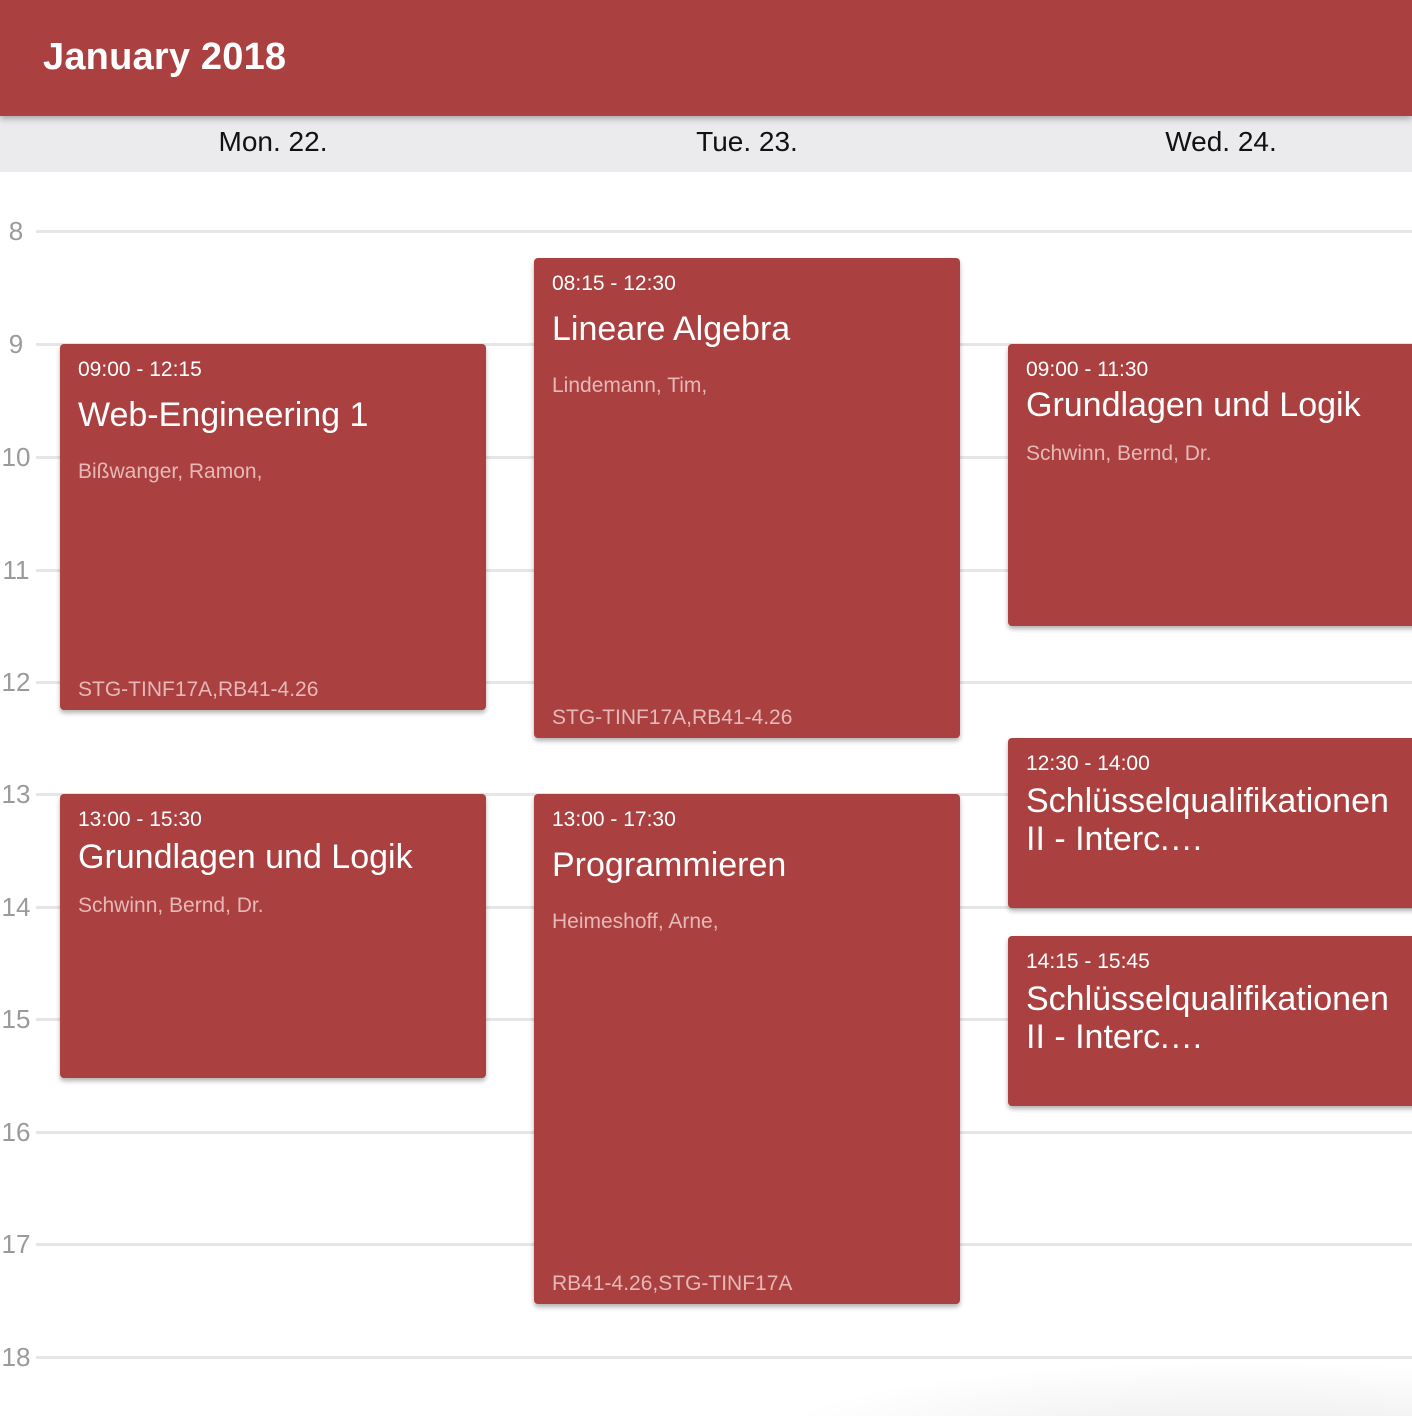 The height and width of the screenshot is (1416, 1412). I want to click on hour-label: 18, so click(16, 1357).